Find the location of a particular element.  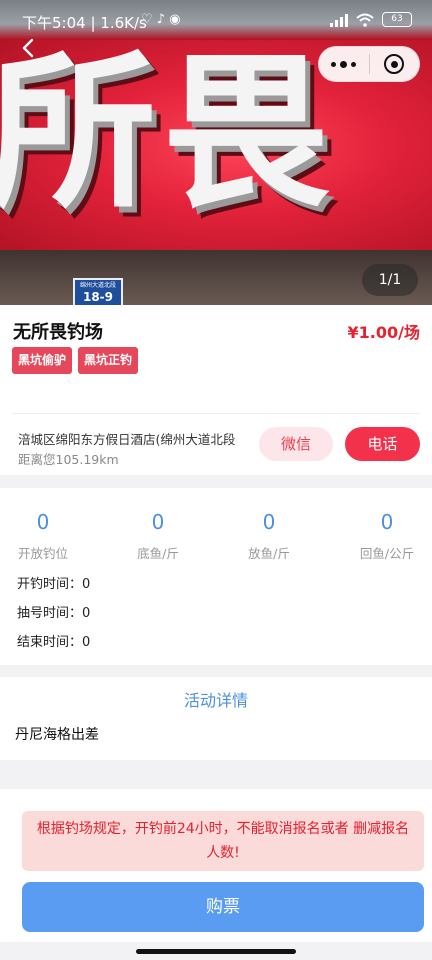

plate-street: 绵州大道北段 is located at coordinates (97, 285).